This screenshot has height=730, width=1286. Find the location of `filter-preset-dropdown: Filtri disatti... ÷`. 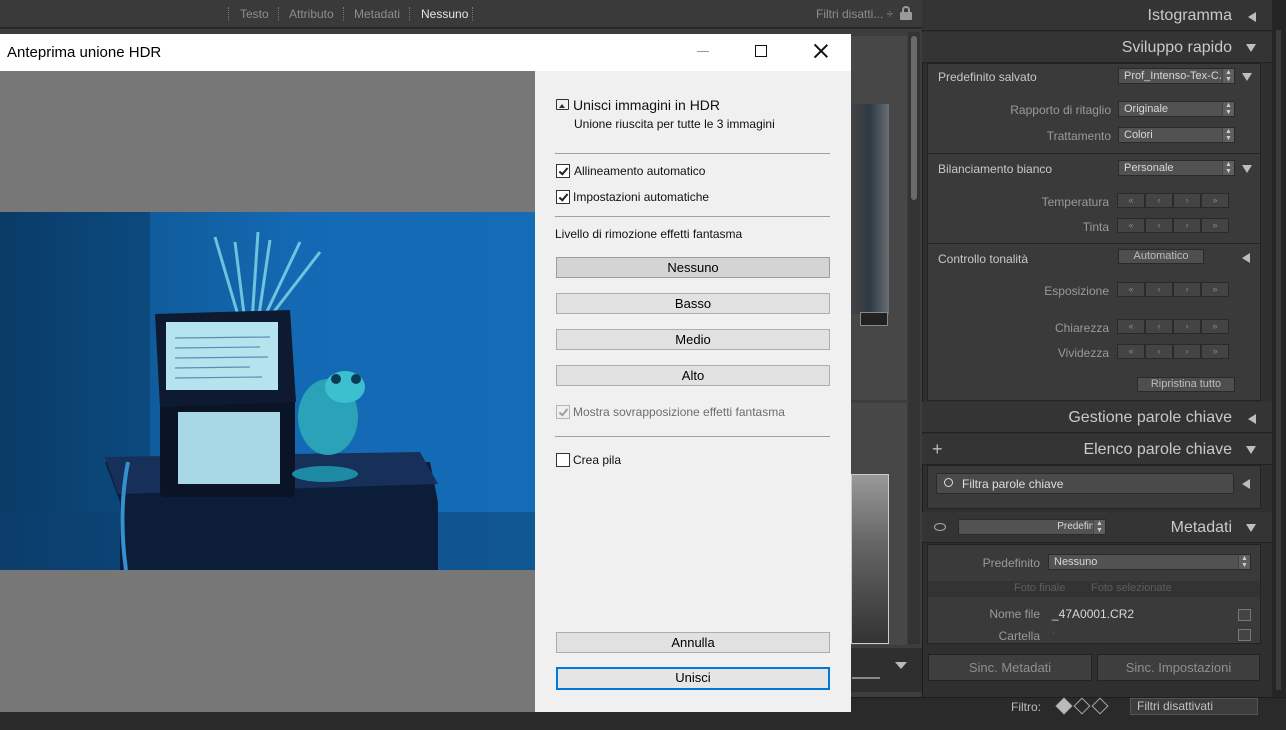

filter-preset-dropdown: Filtri disatti... ÷ is located at coordinates (854, 14).